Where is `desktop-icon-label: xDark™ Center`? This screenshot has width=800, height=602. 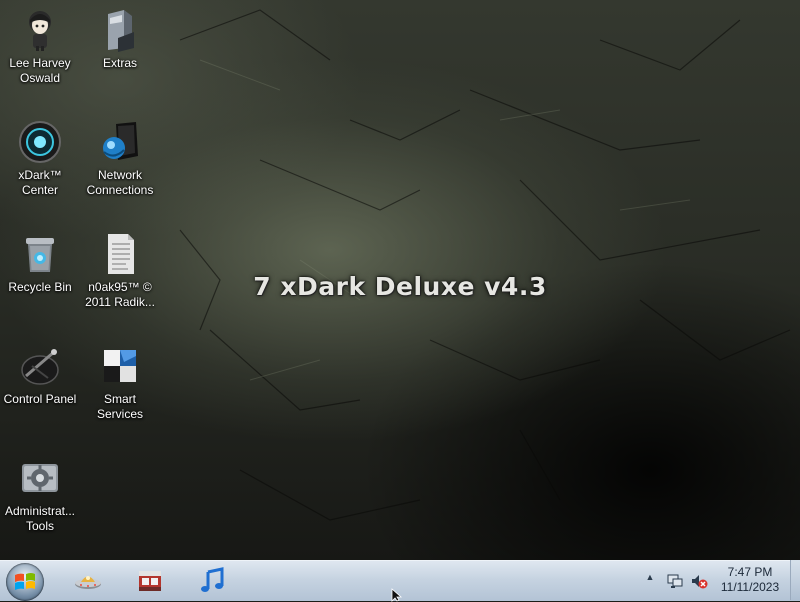 desktop-icon-label: xDark™ Center is located at coordinates (40, 182).